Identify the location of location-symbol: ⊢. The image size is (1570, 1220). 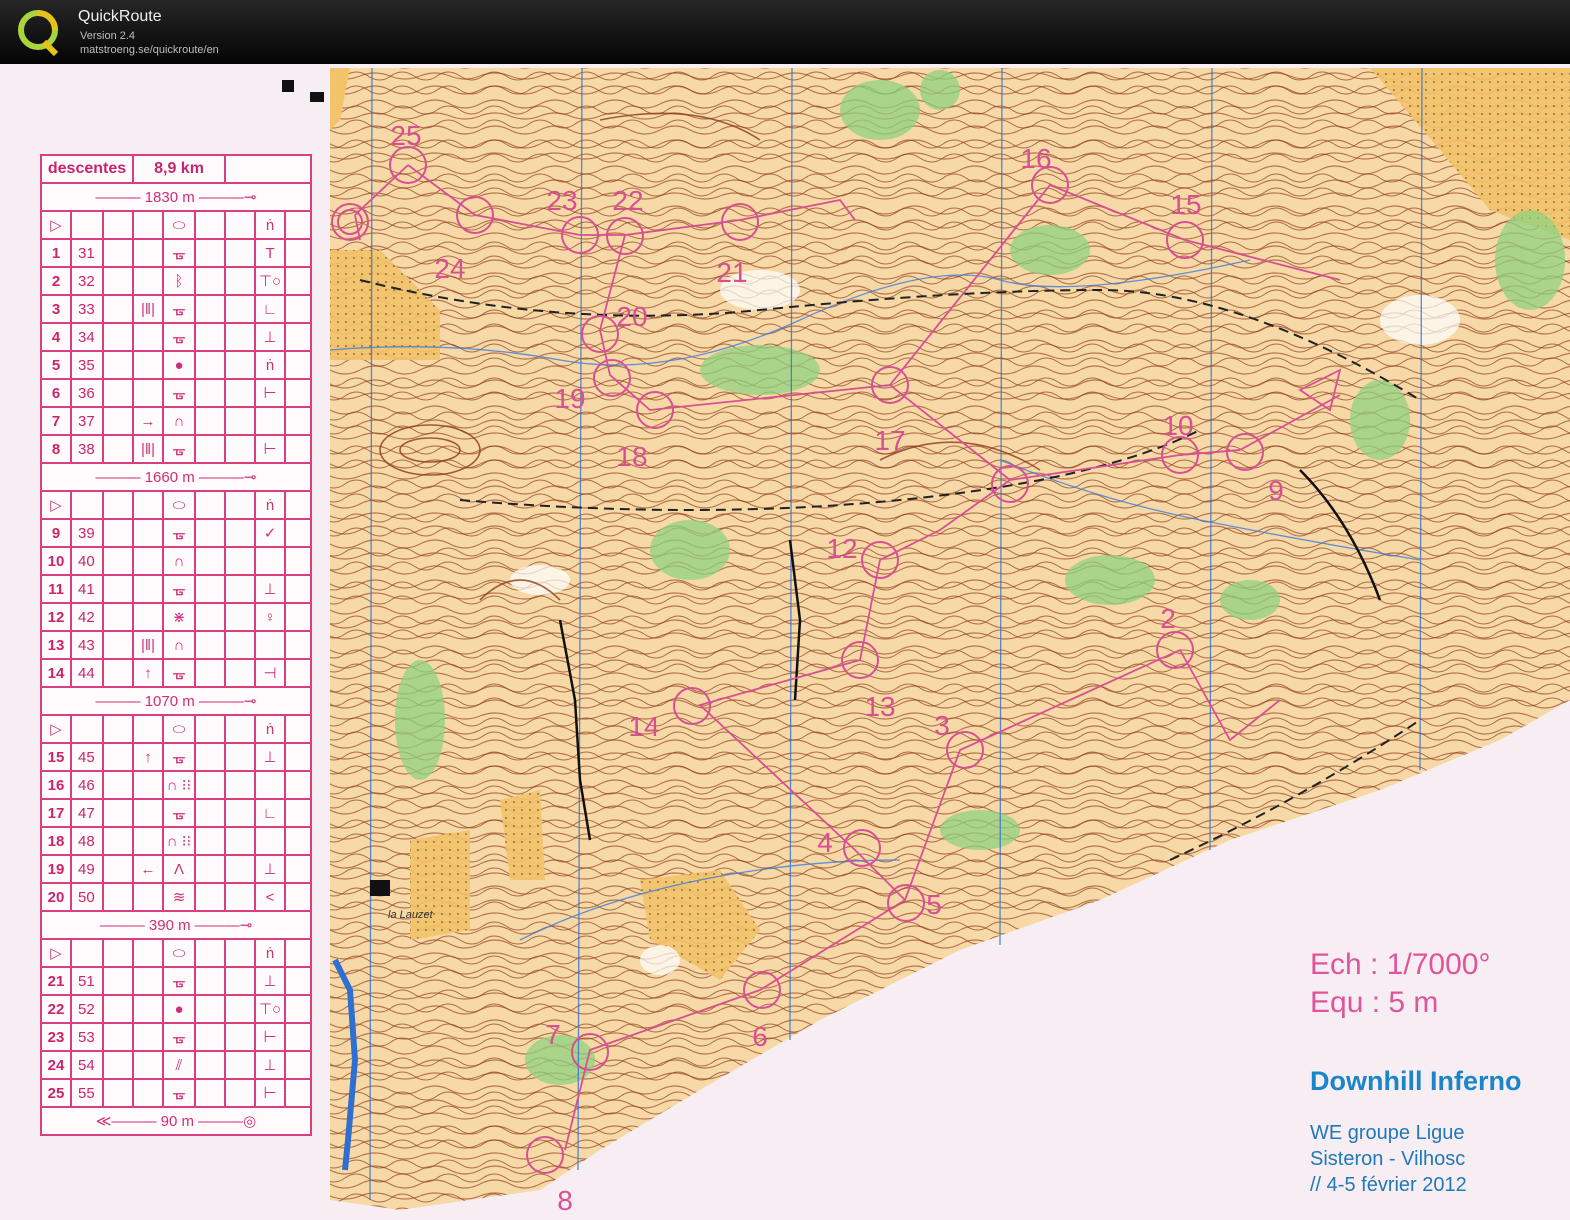
(270, 1093).